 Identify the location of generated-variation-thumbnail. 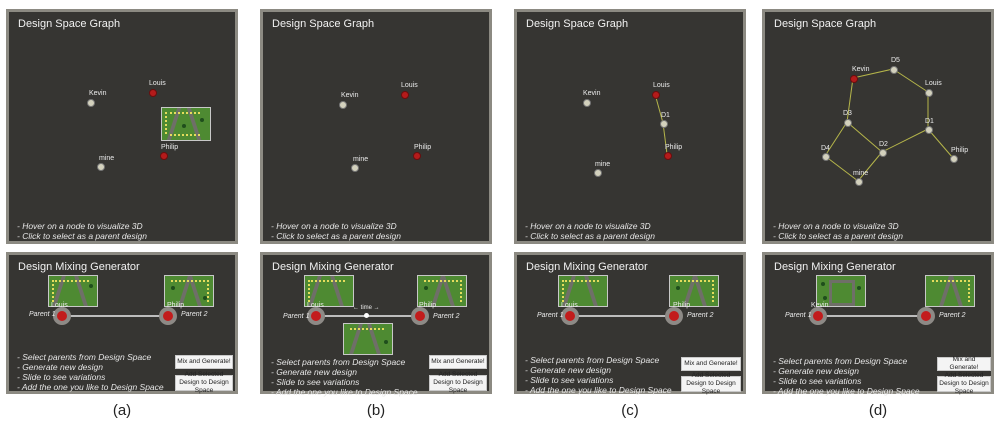
(368, 339).